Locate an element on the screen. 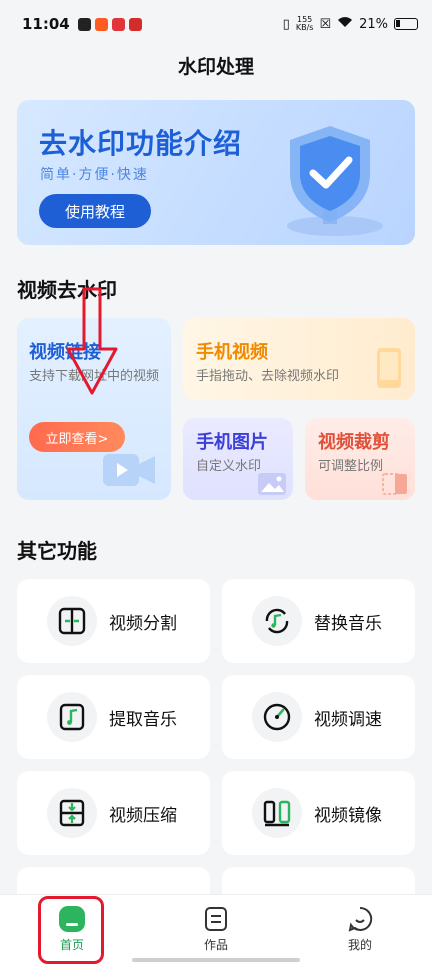 This screenshot has height=964, width=432. tile-compress: 视频压缩 is located at coordinates (113, 813).